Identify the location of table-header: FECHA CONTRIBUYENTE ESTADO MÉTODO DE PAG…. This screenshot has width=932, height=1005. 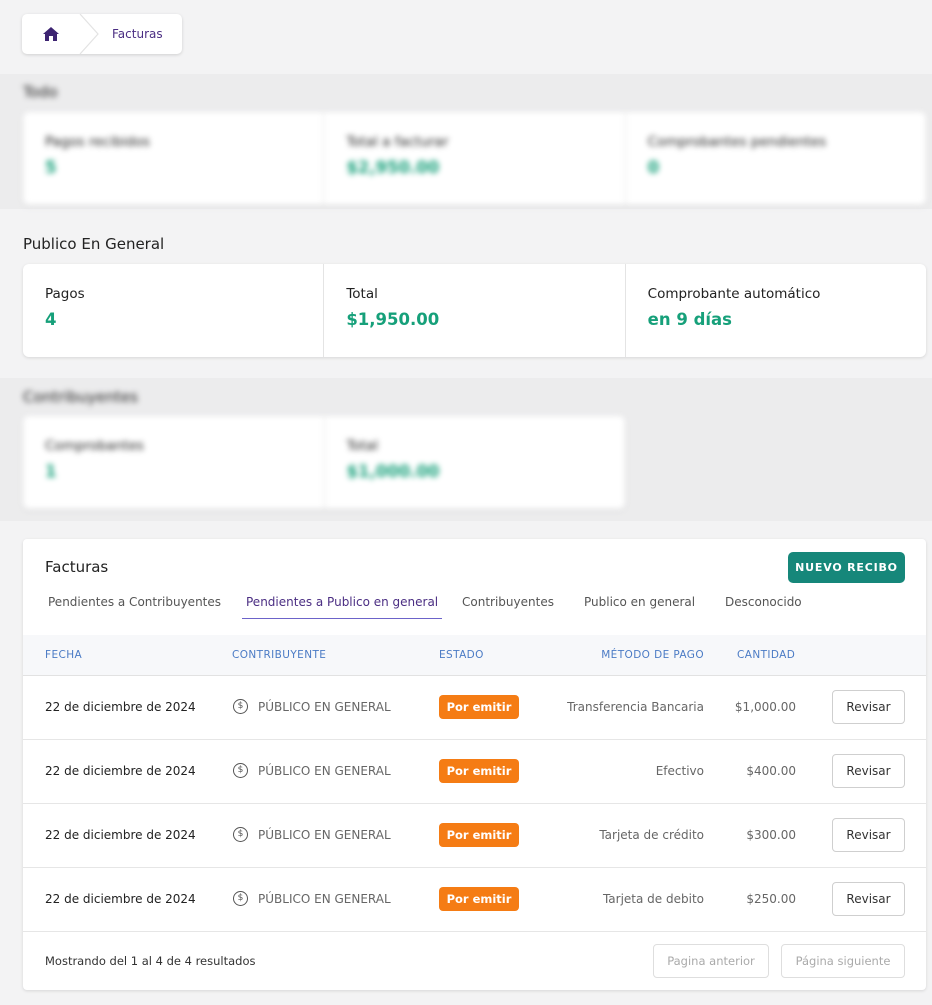
(474, 655).